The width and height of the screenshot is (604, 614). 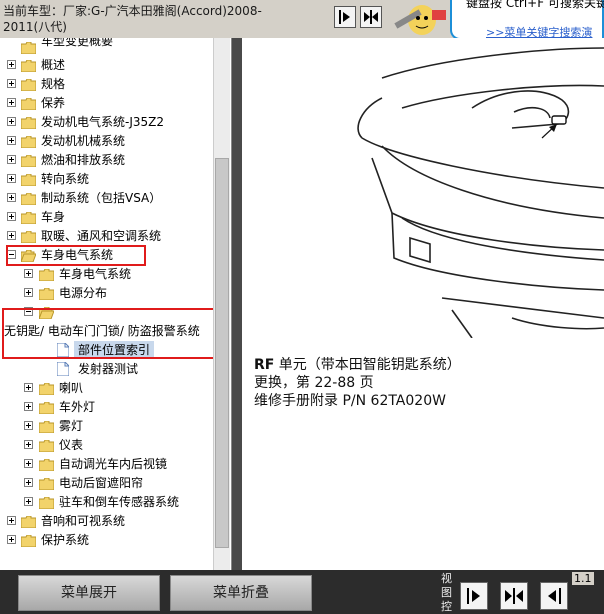 I want to click on arrow-left-icon, so click(x=554, y=596).